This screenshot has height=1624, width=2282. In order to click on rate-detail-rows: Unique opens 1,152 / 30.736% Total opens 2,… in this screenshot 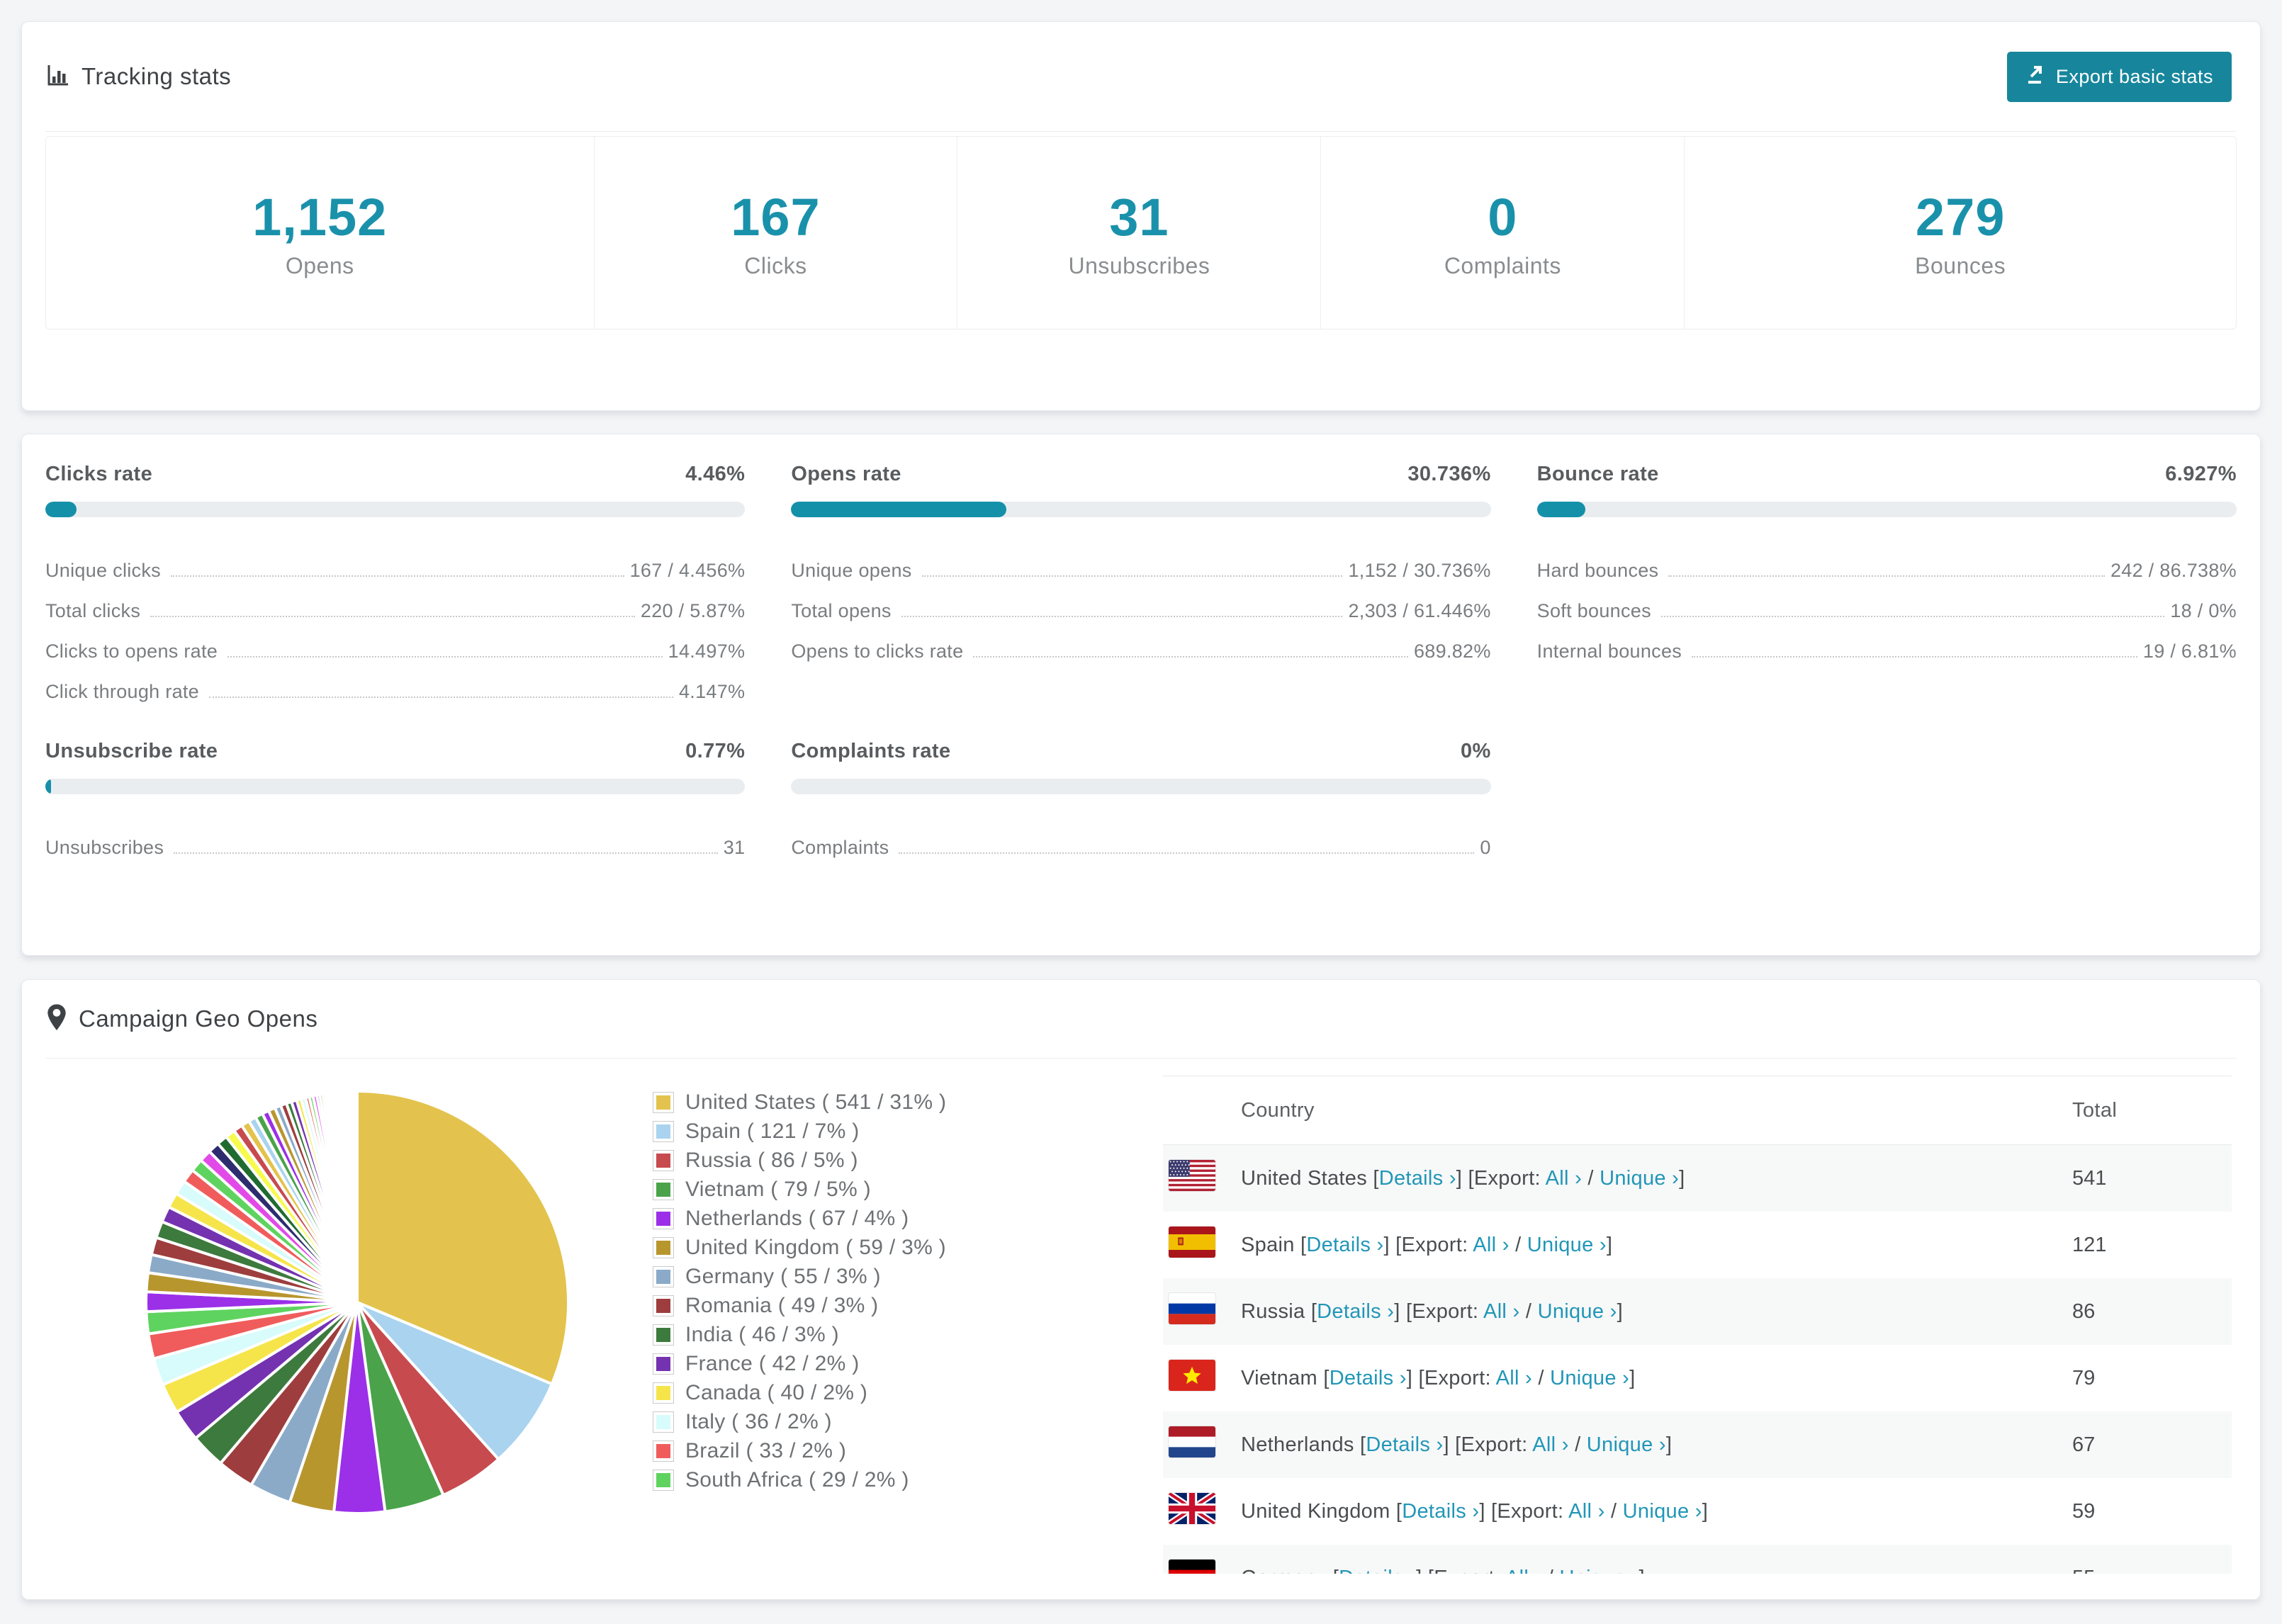, I will do `click(1140, 601)`.